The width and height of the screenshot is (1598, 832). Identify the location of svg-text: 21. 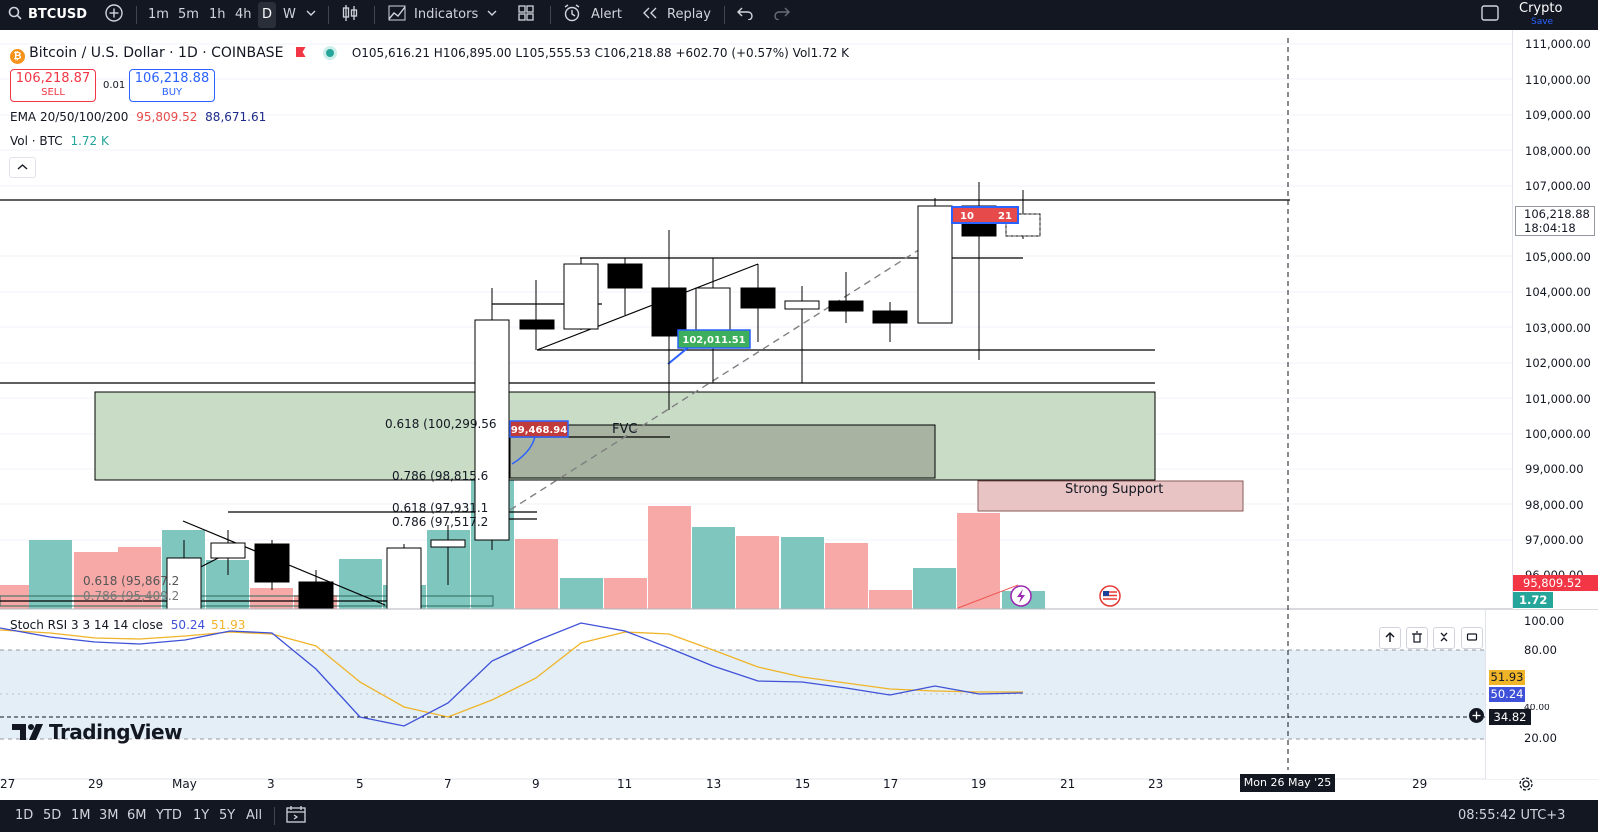
(1005, 216).